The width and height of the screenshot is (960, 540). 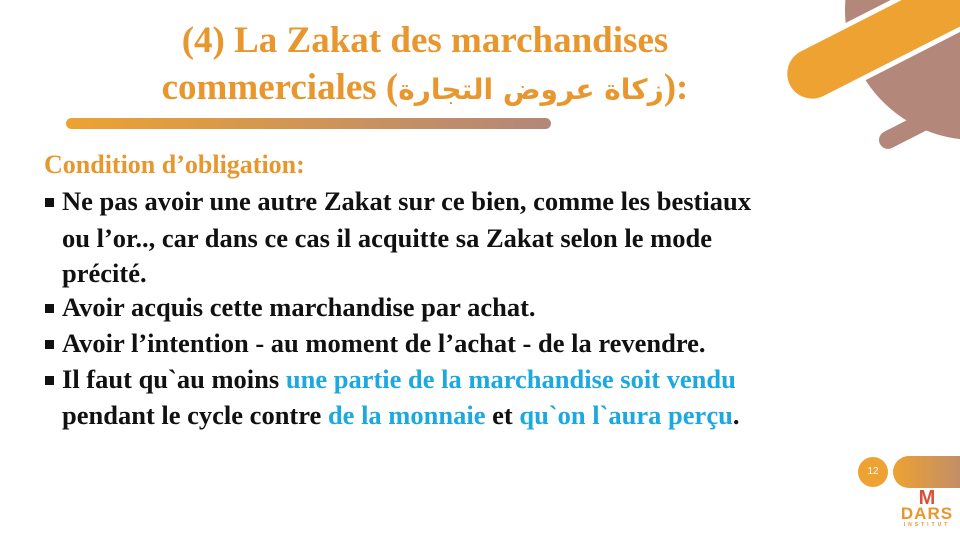 I want to click on text: pendant le cycle contre, so click(x=195, y=415).